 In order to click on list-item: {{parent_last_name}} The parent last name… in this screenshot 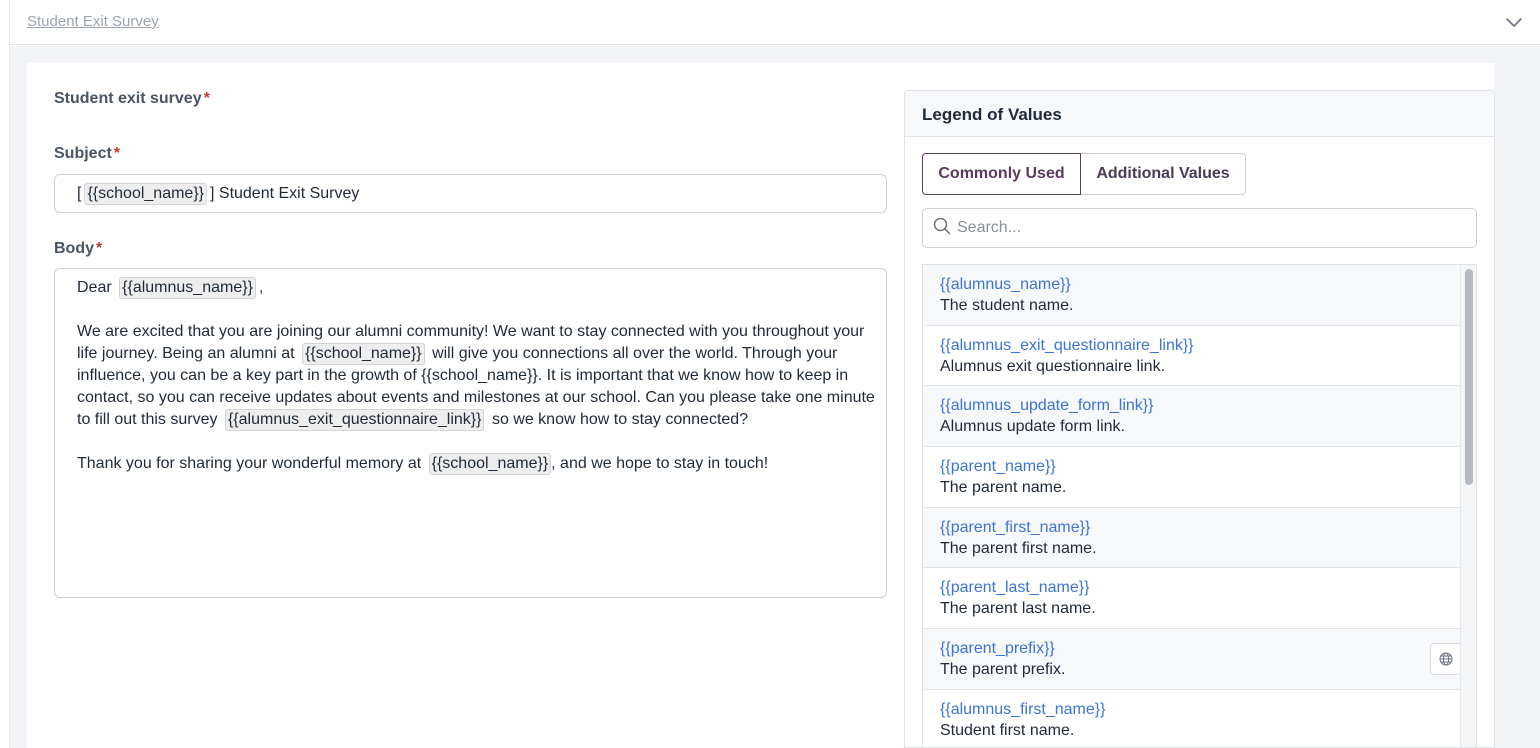, I will do `click(1192, 599)`.